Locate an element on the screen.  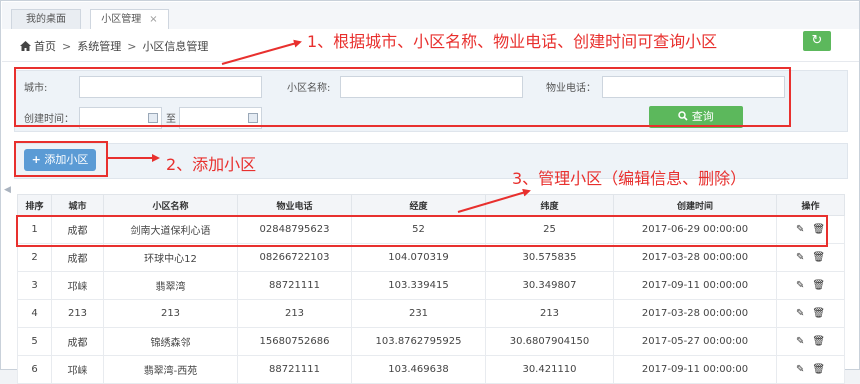
annotation-2: 2、添加小区 is located at coordinates (211, 164).